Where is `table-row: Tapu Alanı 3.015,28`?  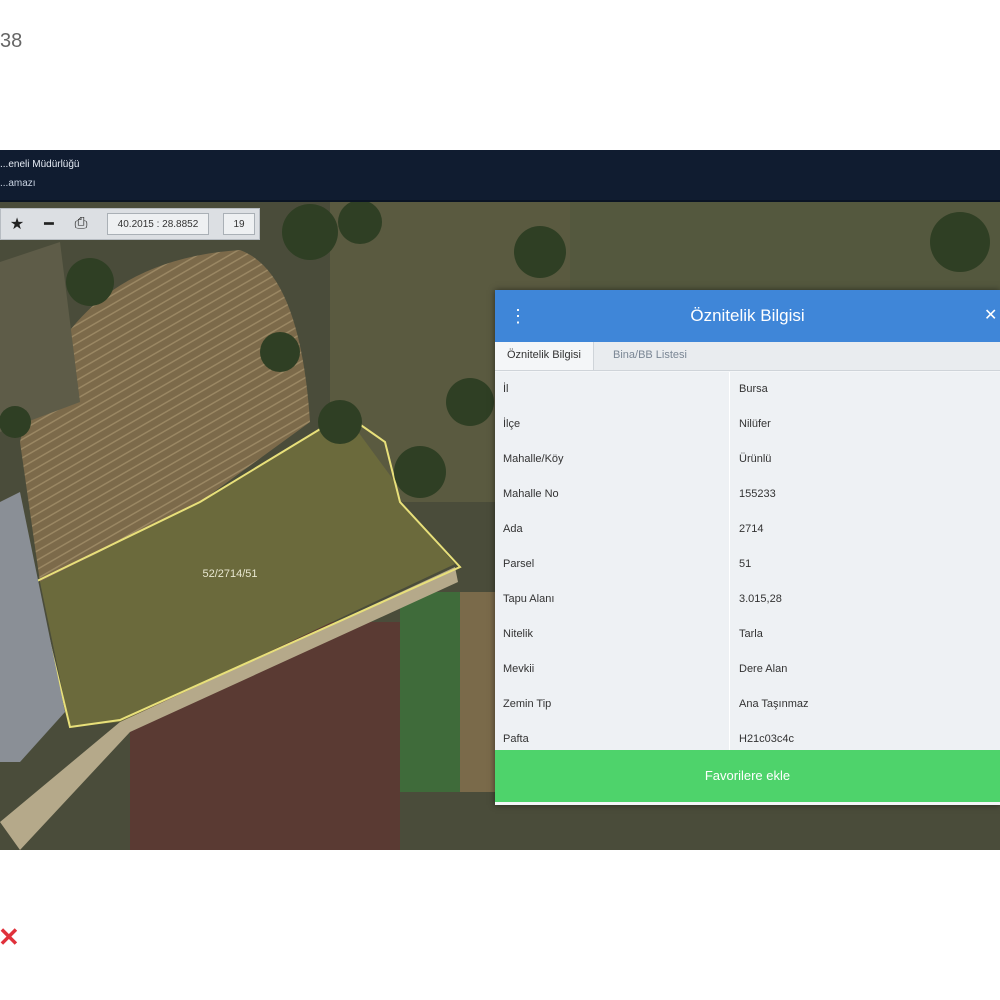 table-row: Tapu Alanı 3.015,28 is located at coordinates (747, 600).